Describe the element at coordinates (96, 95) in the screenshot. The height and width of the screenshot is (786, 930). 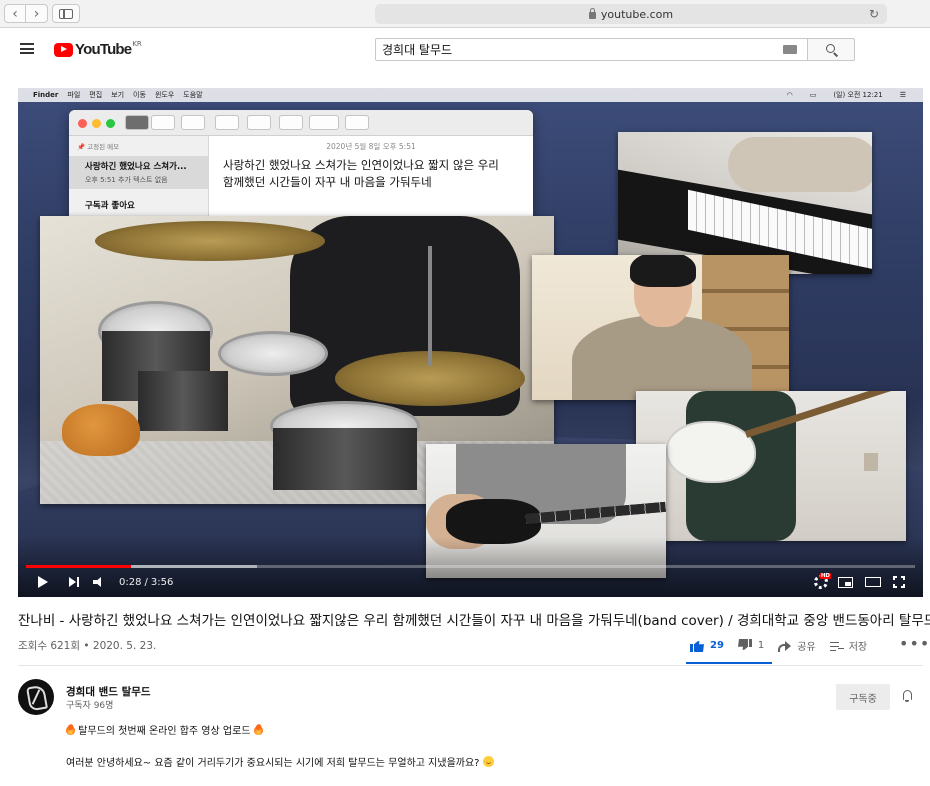
I see `menubar-item: 편집` at that location.